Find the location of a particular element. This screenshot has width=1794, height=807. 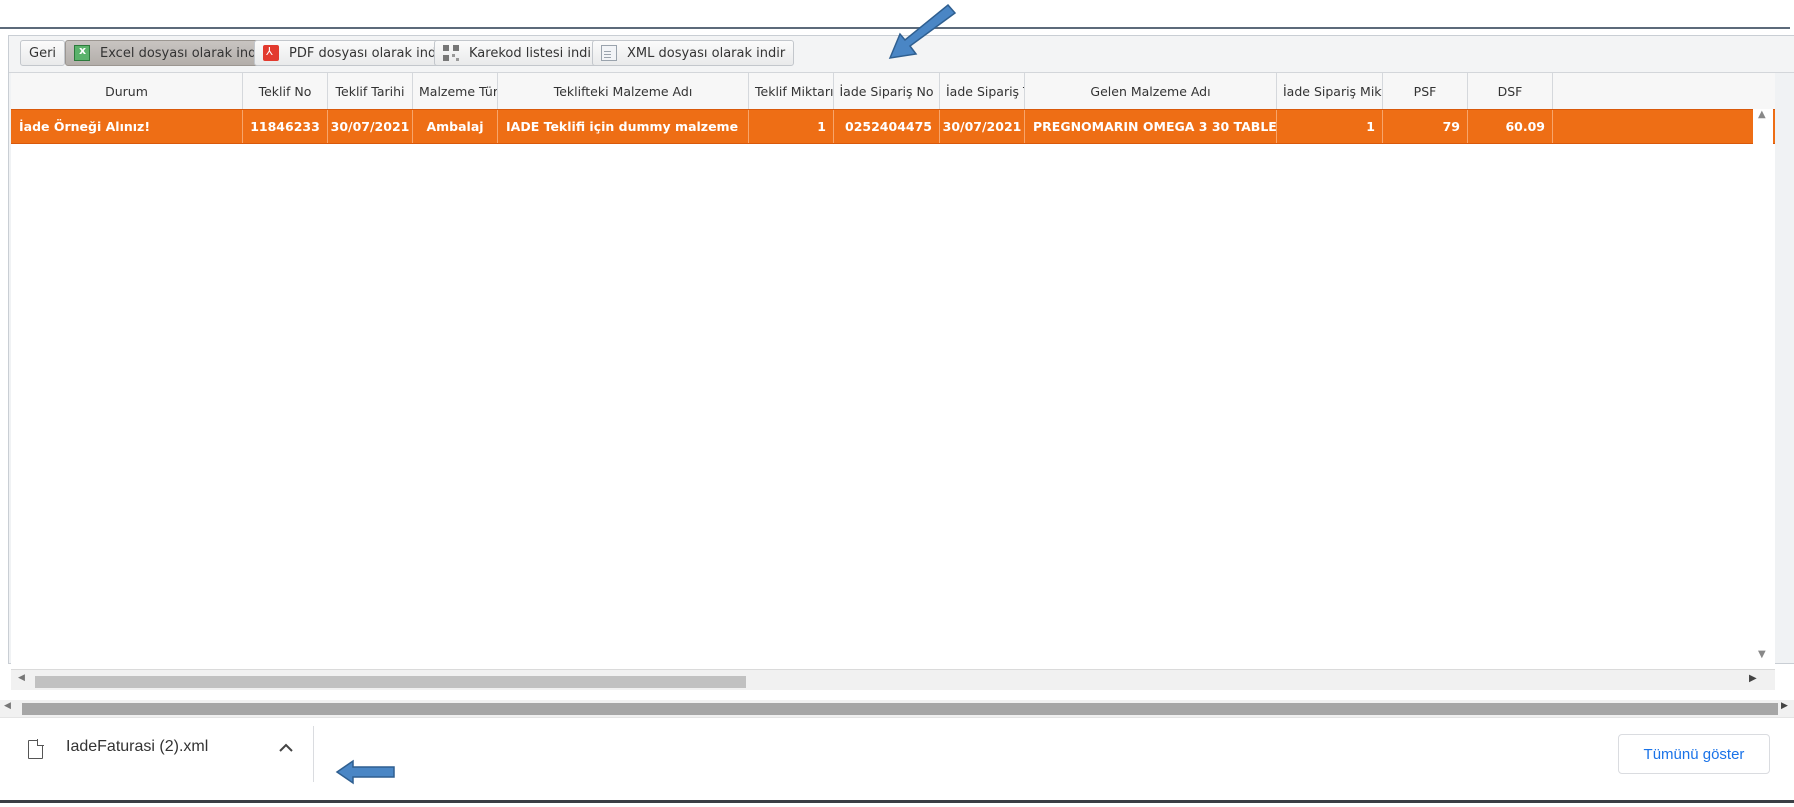

qr-code-icon is located at coordinates (451, 53).